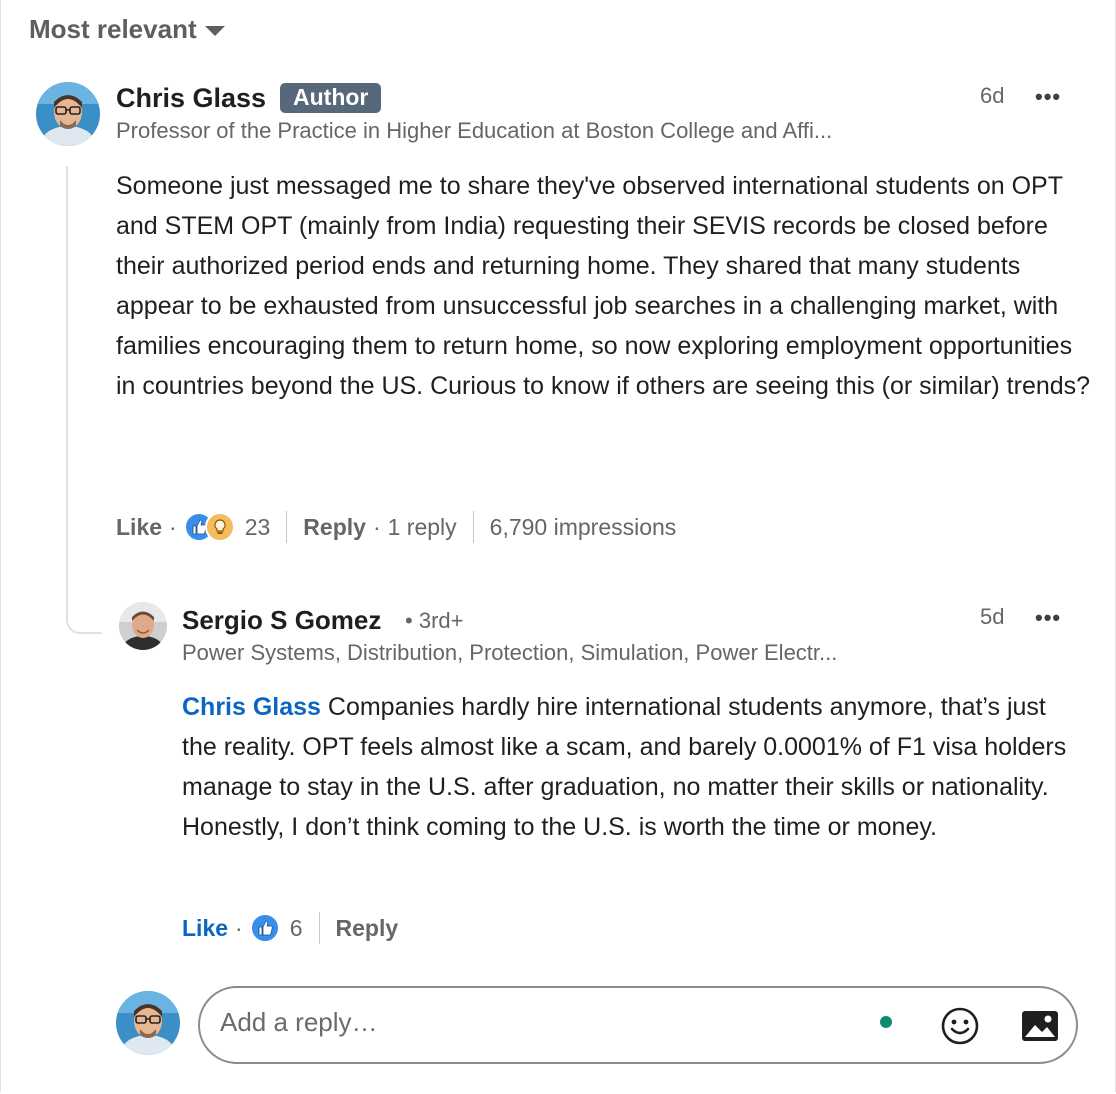 The width and height of the screenshot is (1116, 1094). What do you see at coordinates (219, 527) in the screenshot?
I see `insightful-icon` at bounding box center [219, 527].